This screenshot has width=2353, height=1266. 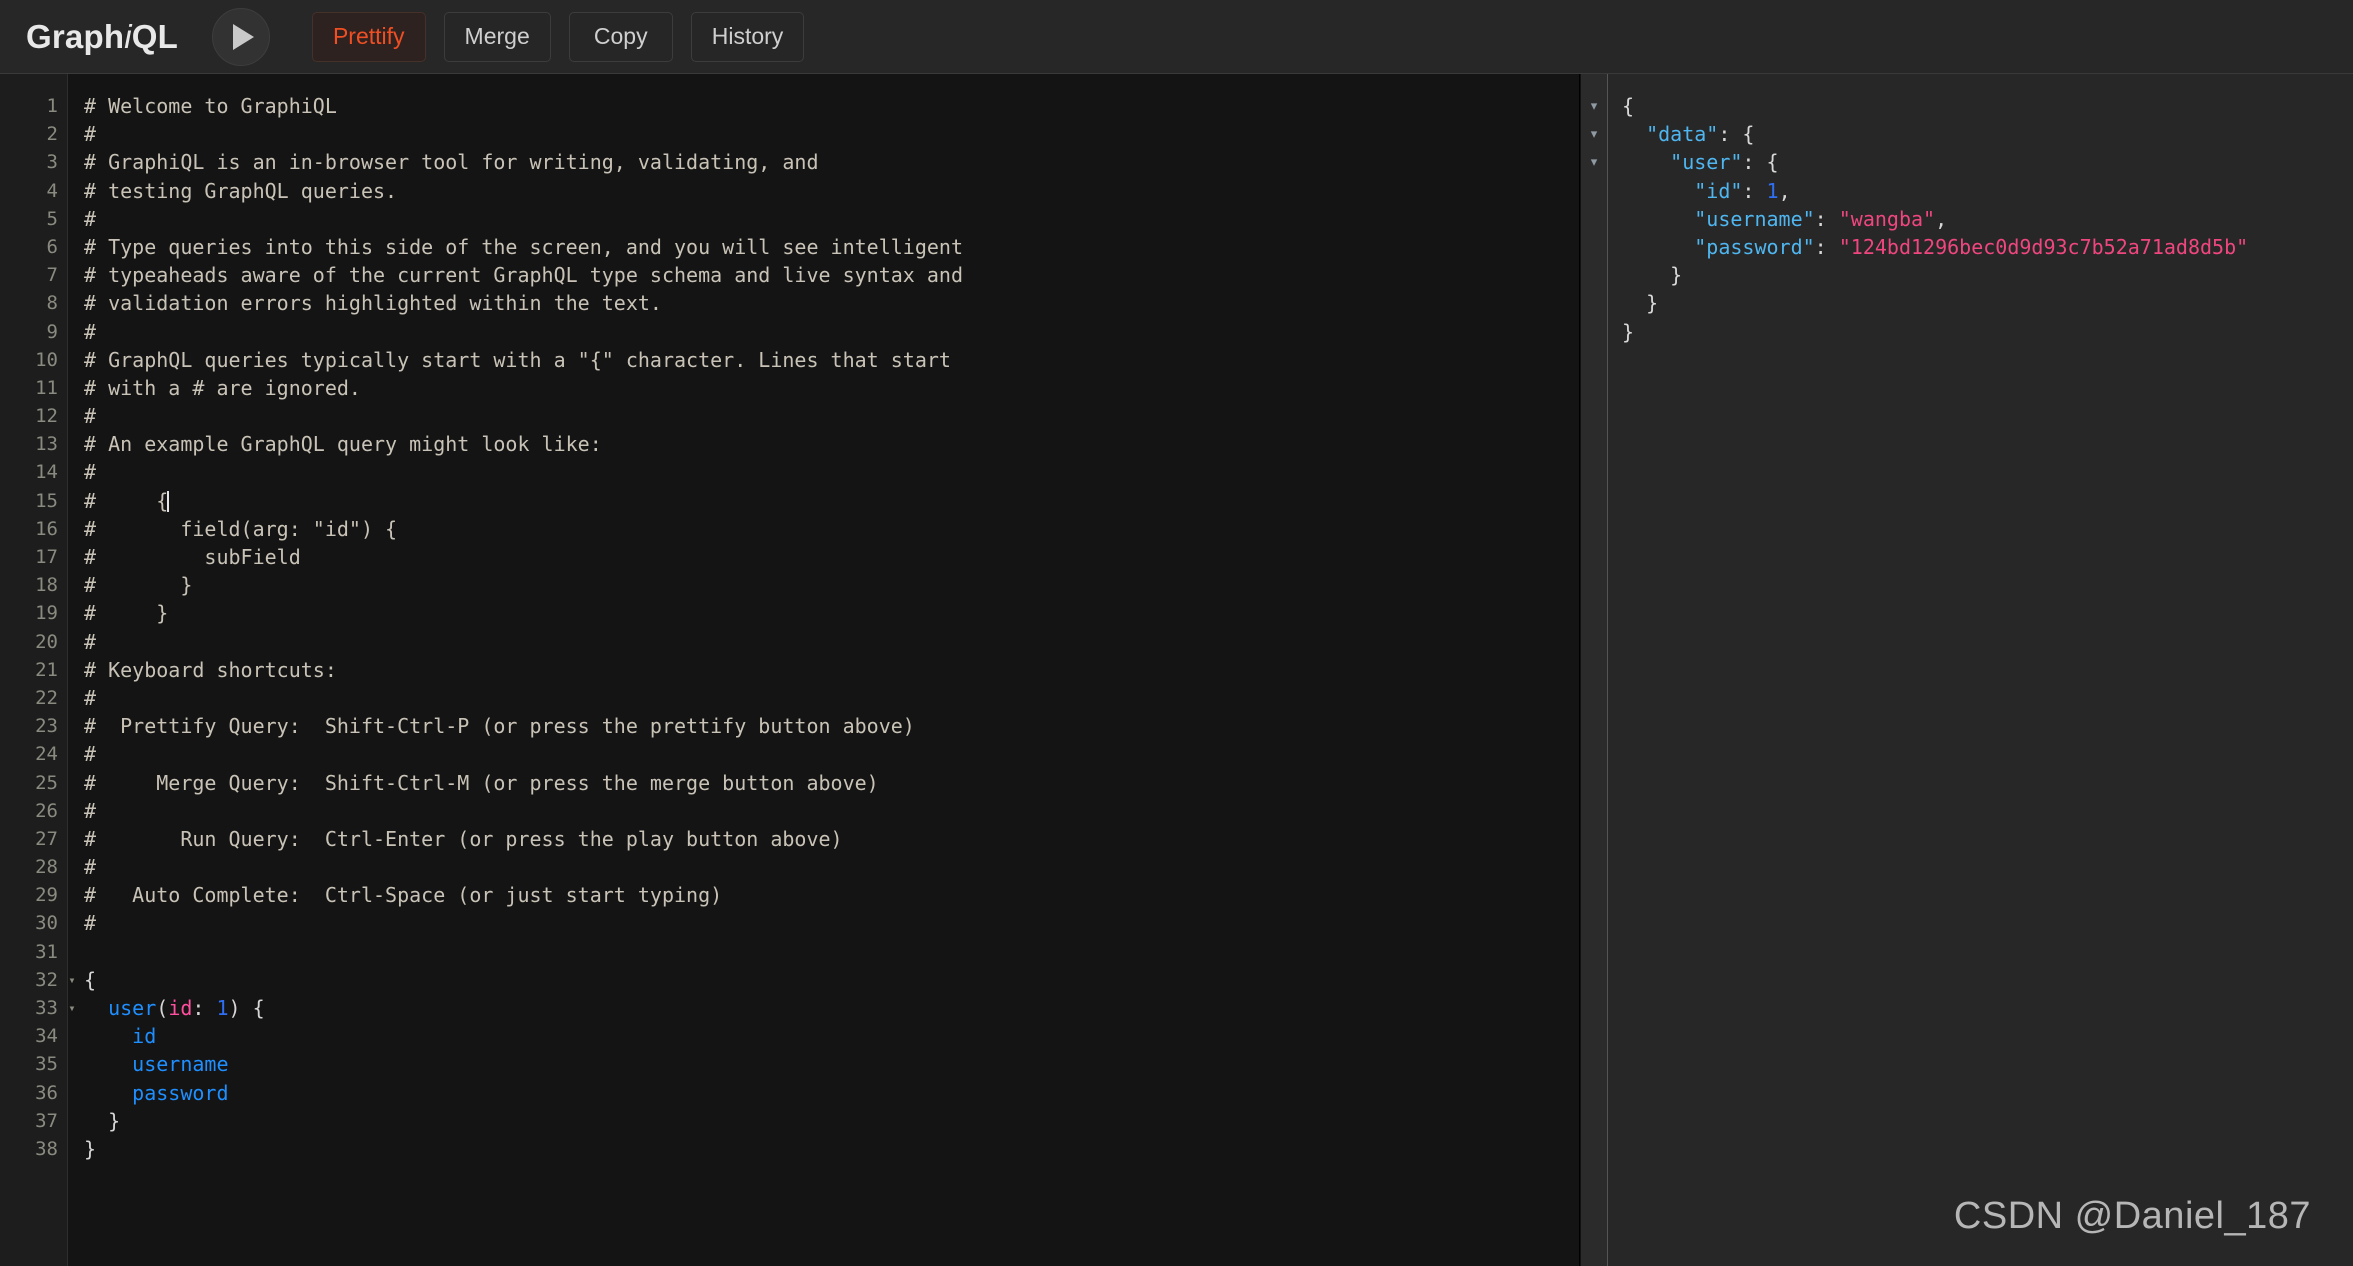 I want to click on line-number: 6, so click(x=52, y=246).